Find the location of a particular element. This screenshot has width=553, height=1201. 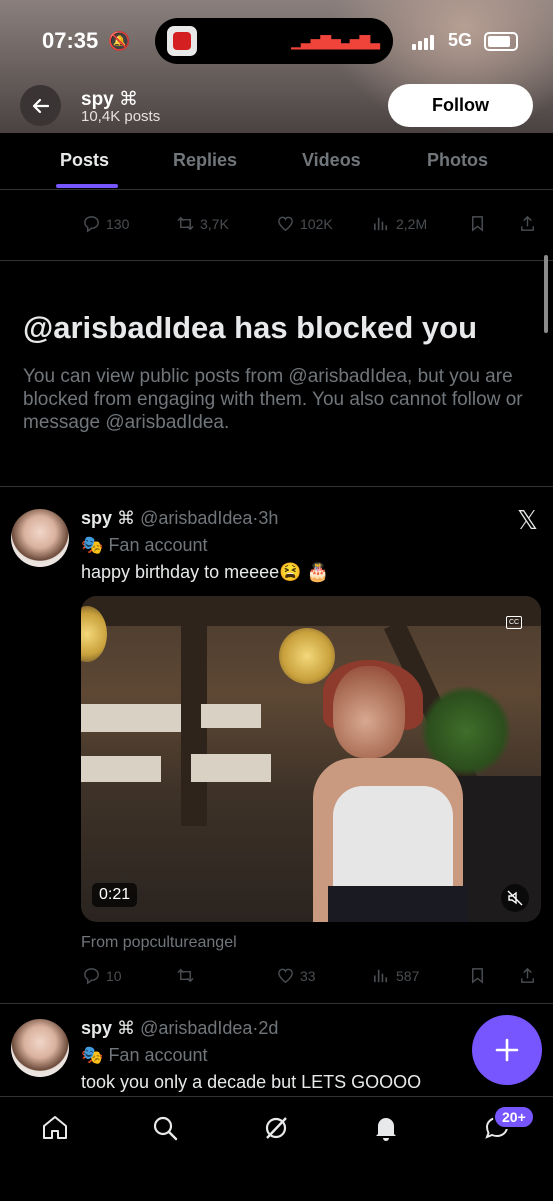

bottom-navigation: 20+ is located at coordinates (276, 1148).